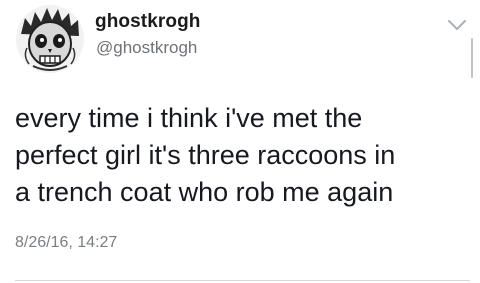  I want to click on tweet-menu-button, so click(457, 25).